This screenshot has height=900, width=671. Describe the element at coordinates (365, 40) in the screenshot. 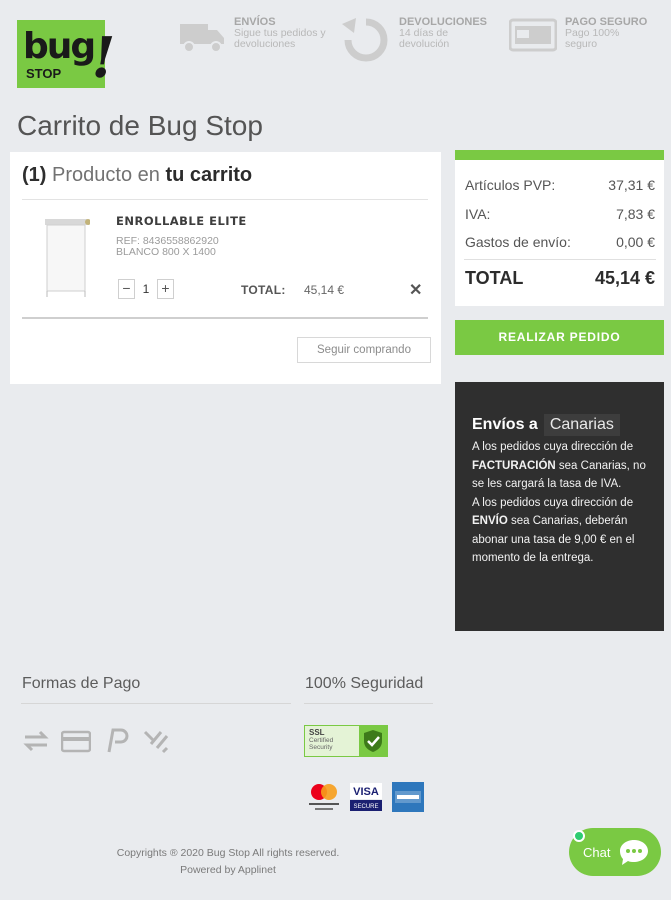

I see `return-icon` at that location.